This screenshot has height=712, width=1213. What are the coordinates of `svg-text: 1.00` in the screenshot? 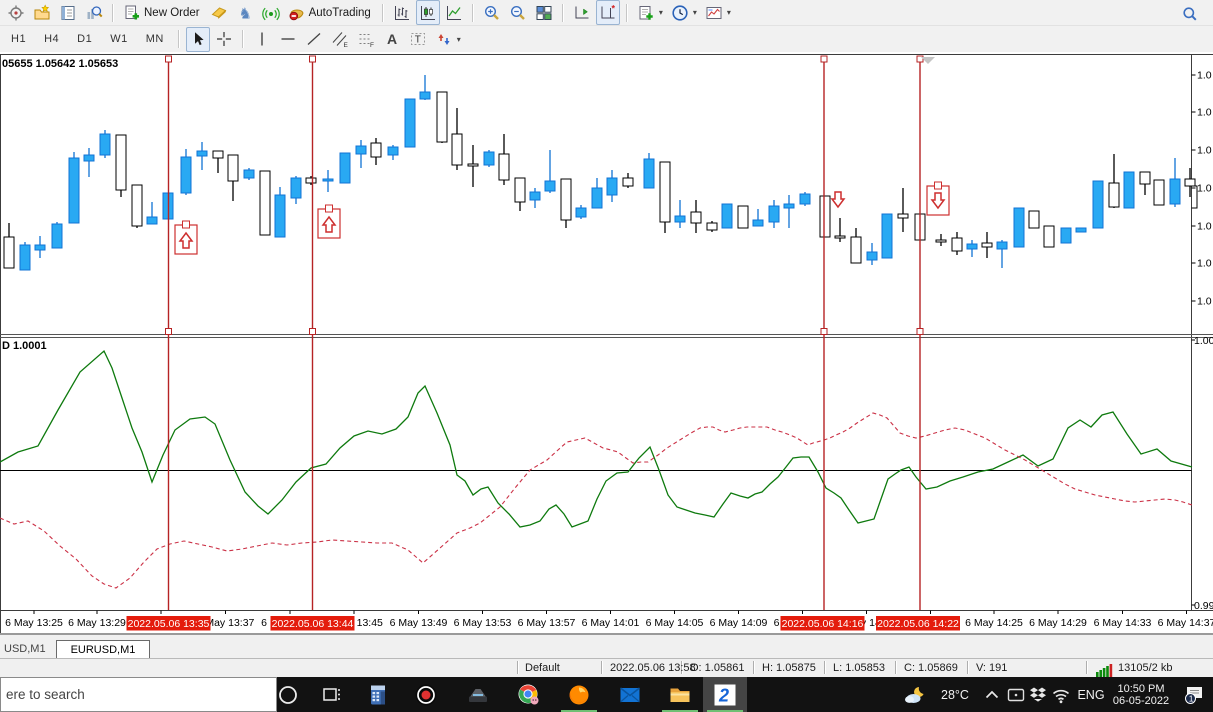 It's located at (1203, 341).